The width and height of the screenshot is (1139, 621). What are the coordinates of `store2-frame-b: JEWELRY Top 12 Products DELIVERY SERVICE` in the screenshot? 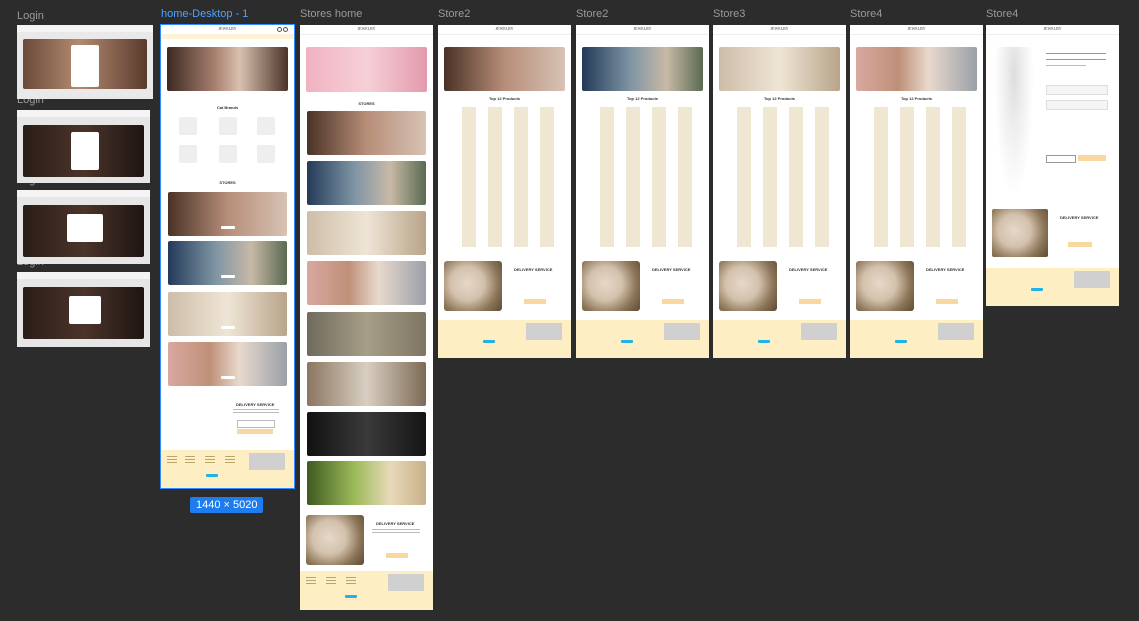 It's located at (642, 191).